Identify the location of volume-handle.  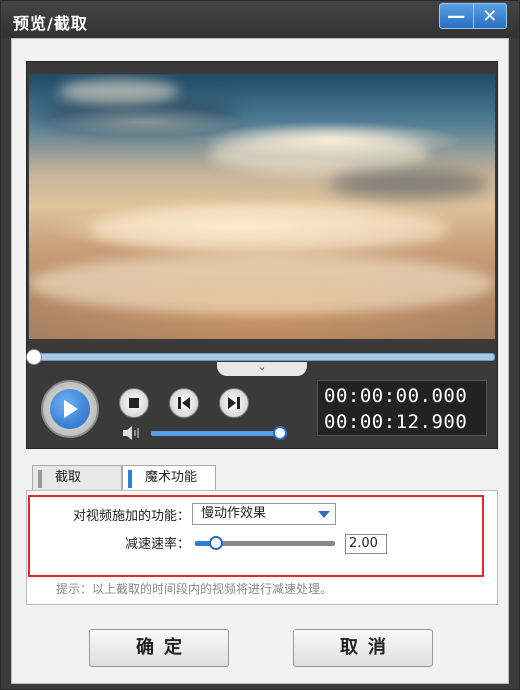
(280, 433).